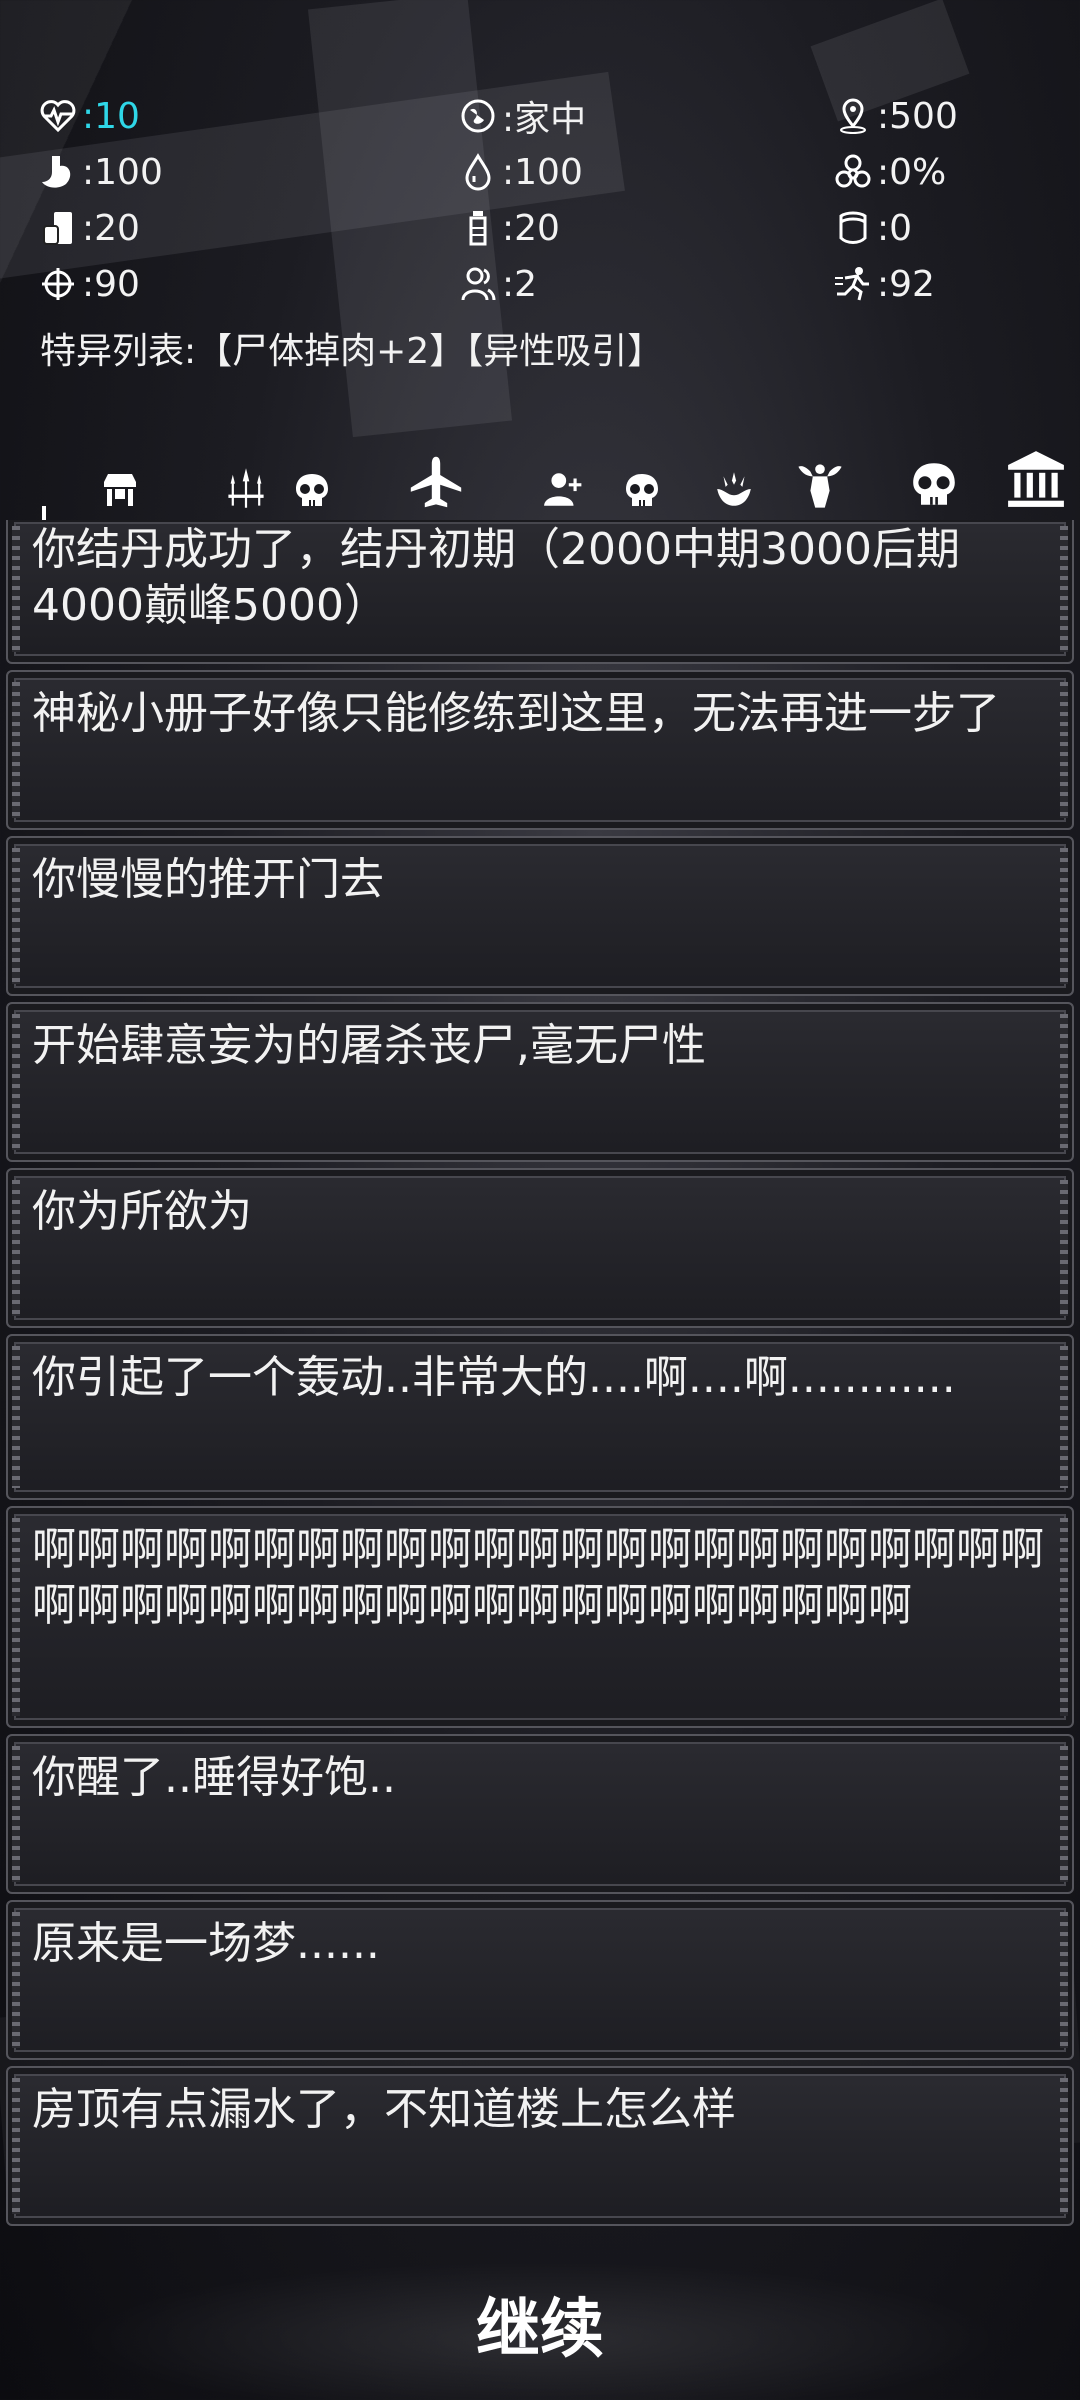 The width and height of the screenshot is (1080, 2400). What do you see at coordinates (478, 116) in the screenshot?
I see `globe-pin-icon` at bounding box center [478, 116].